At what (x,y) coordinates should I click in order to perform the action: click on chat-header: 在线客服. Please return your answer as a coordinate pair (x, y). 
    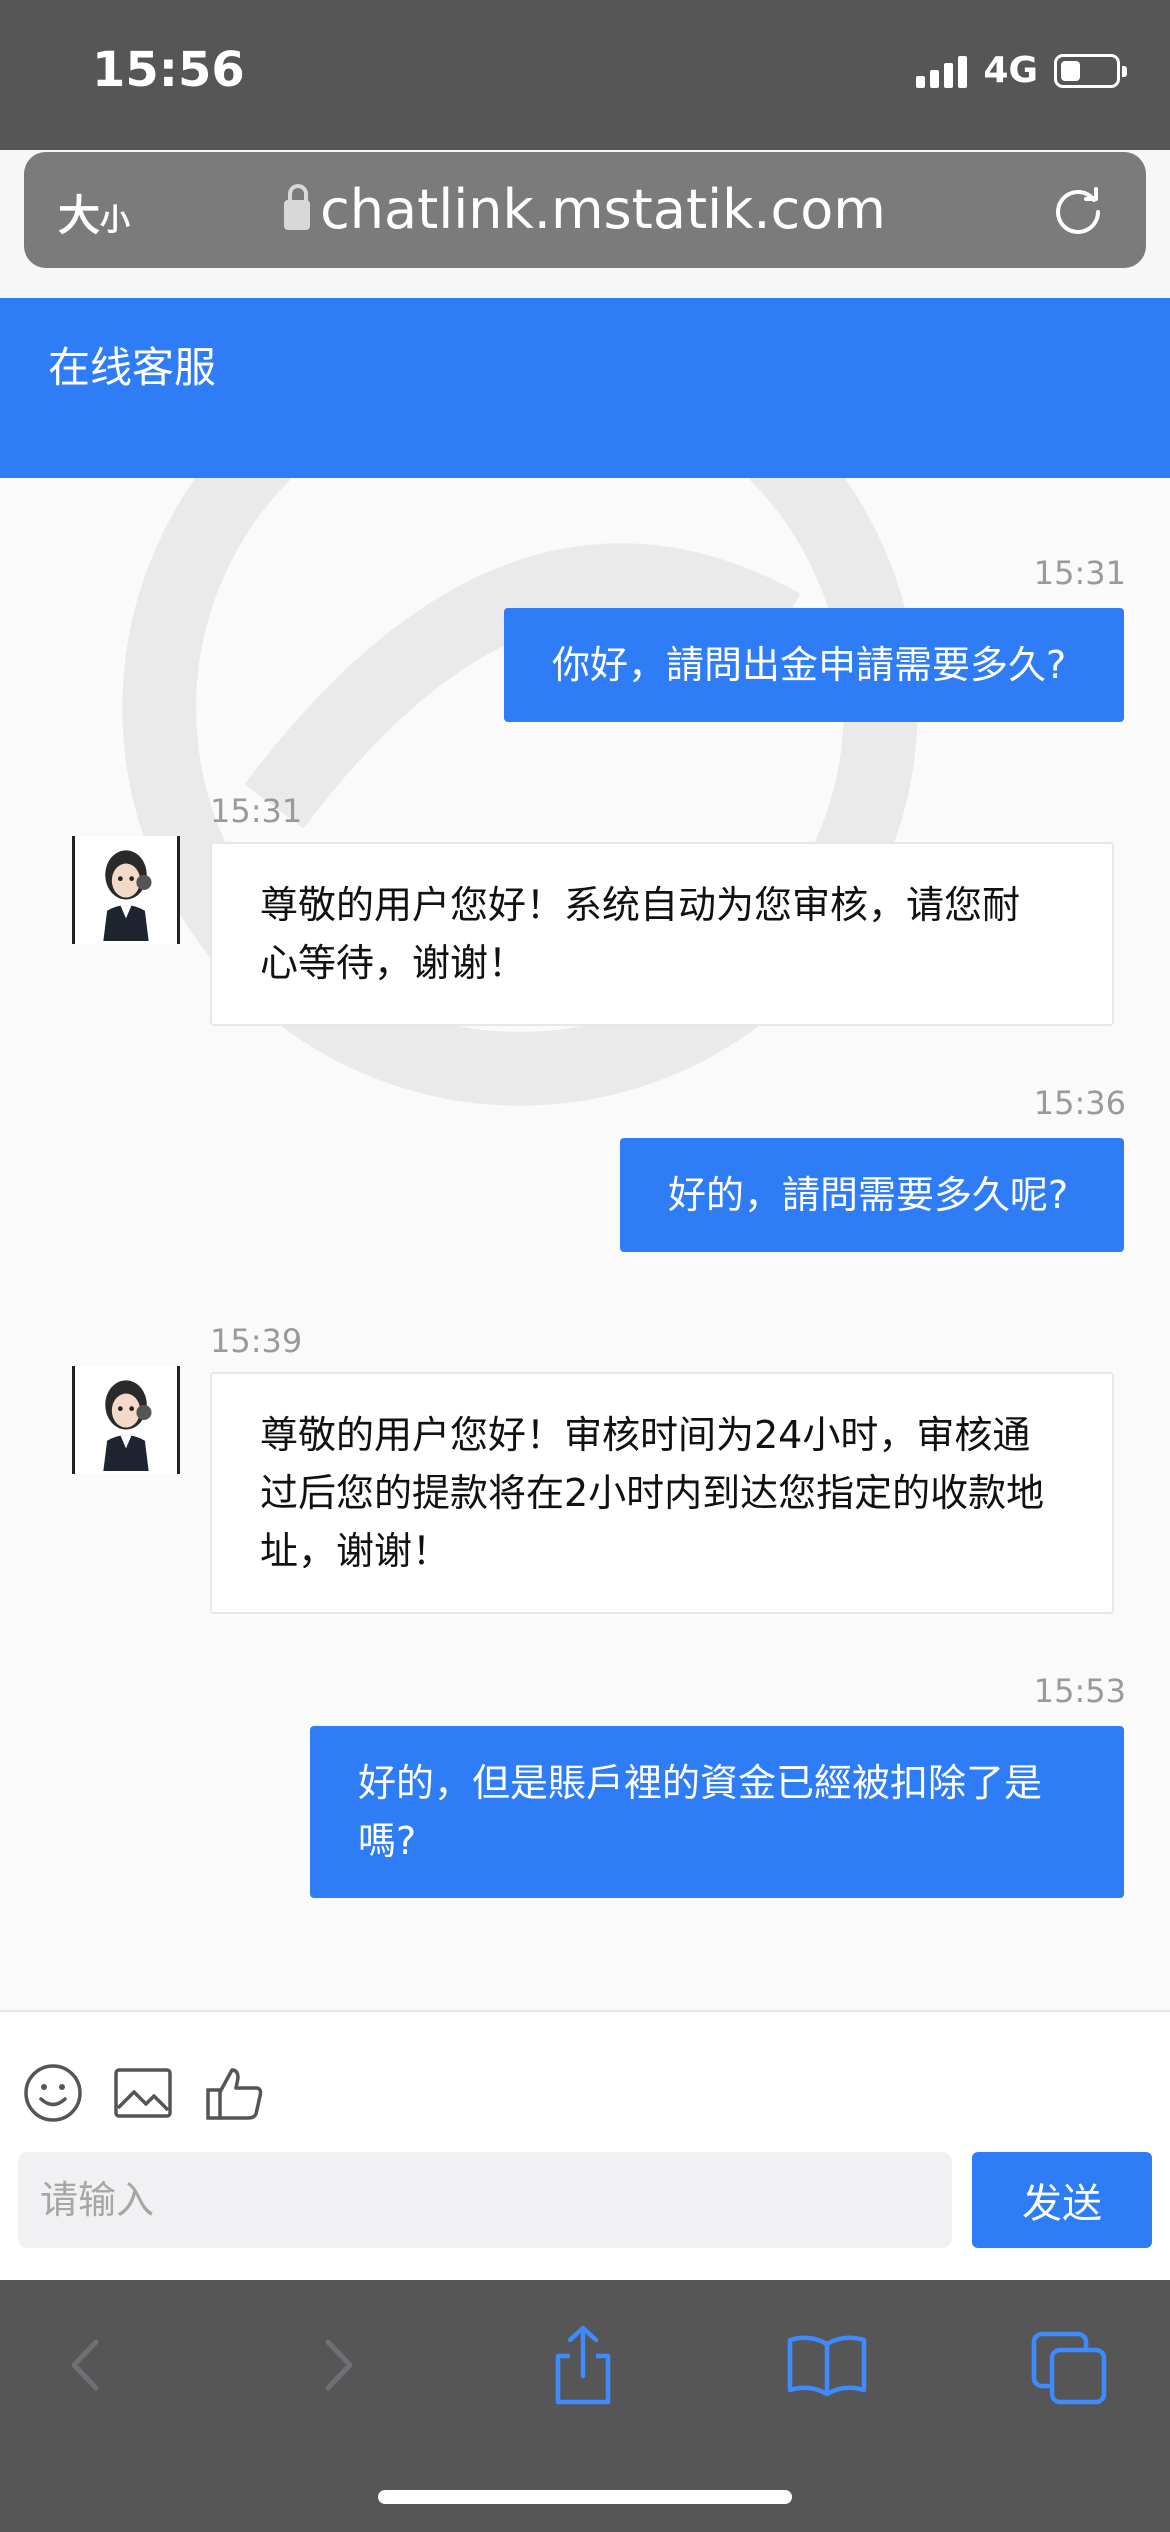
    Looking at the image, I should click on (585, 388).